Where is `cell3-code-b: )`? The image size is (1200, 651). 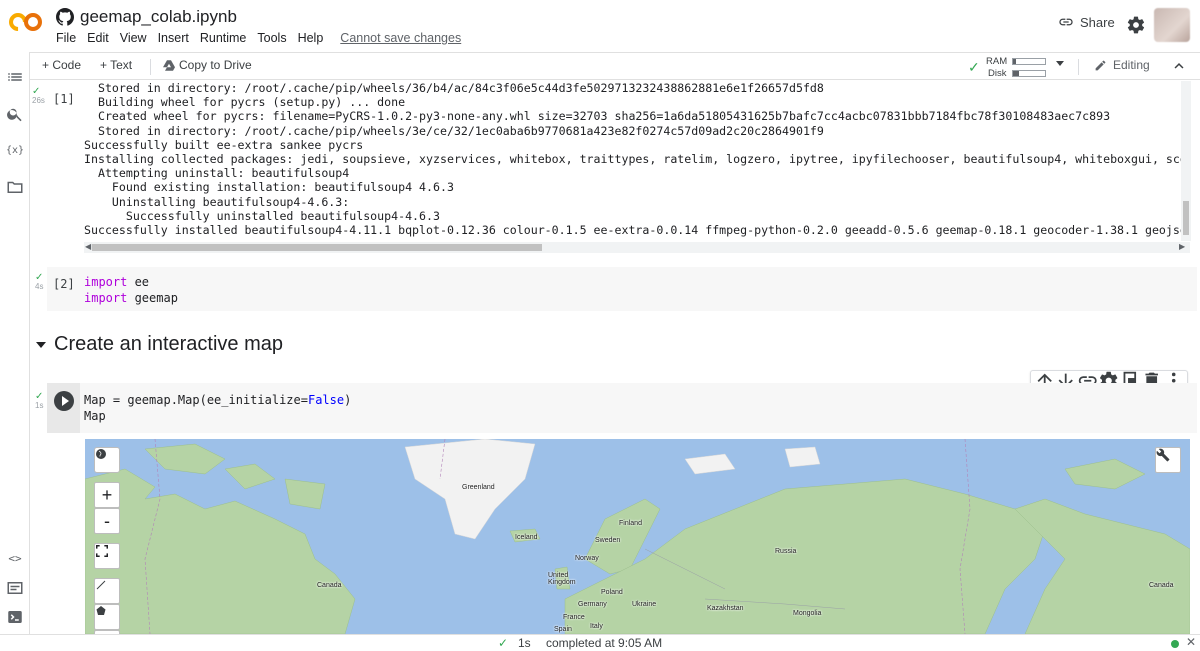 cell3-code-b: ) is located at coordinates (348, 400).